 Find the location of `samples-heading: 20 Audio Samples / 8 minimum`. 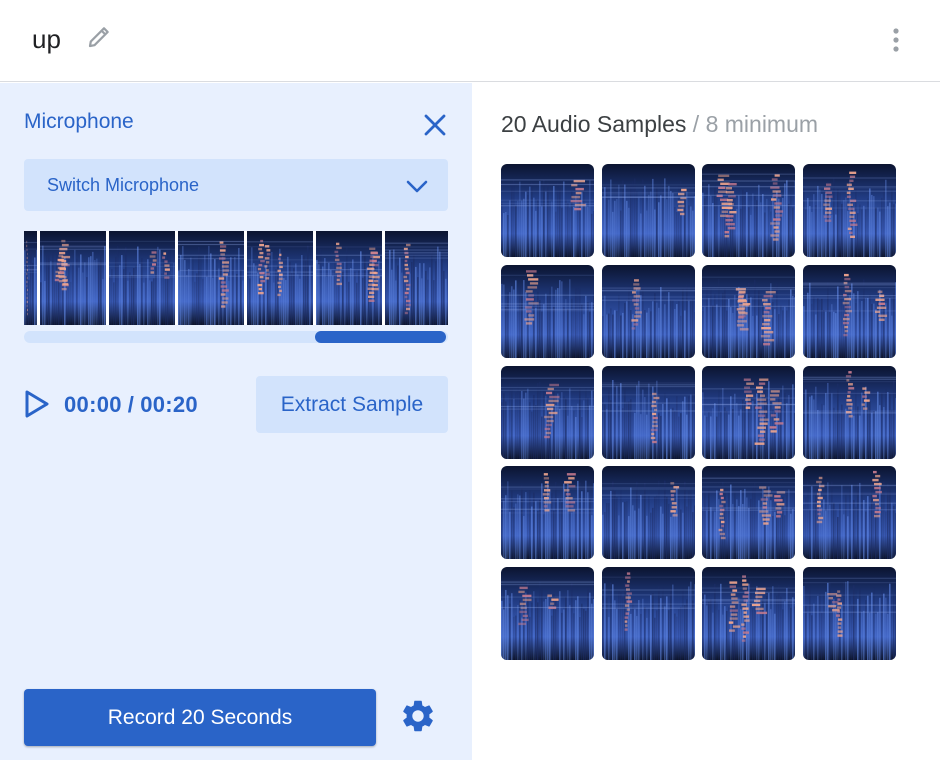

samples-heading: 20 Audio Samples / 8 minimum is located at coordinates (659, 124).